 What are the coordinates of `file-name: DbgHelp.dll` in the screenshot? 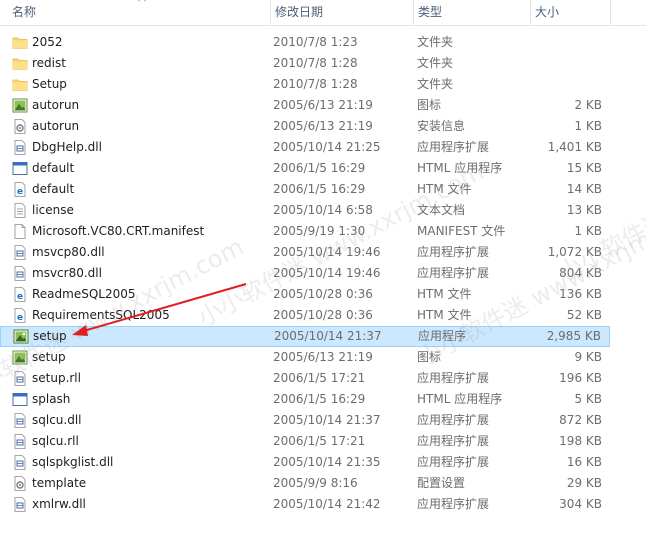 It's located at (67, 147).